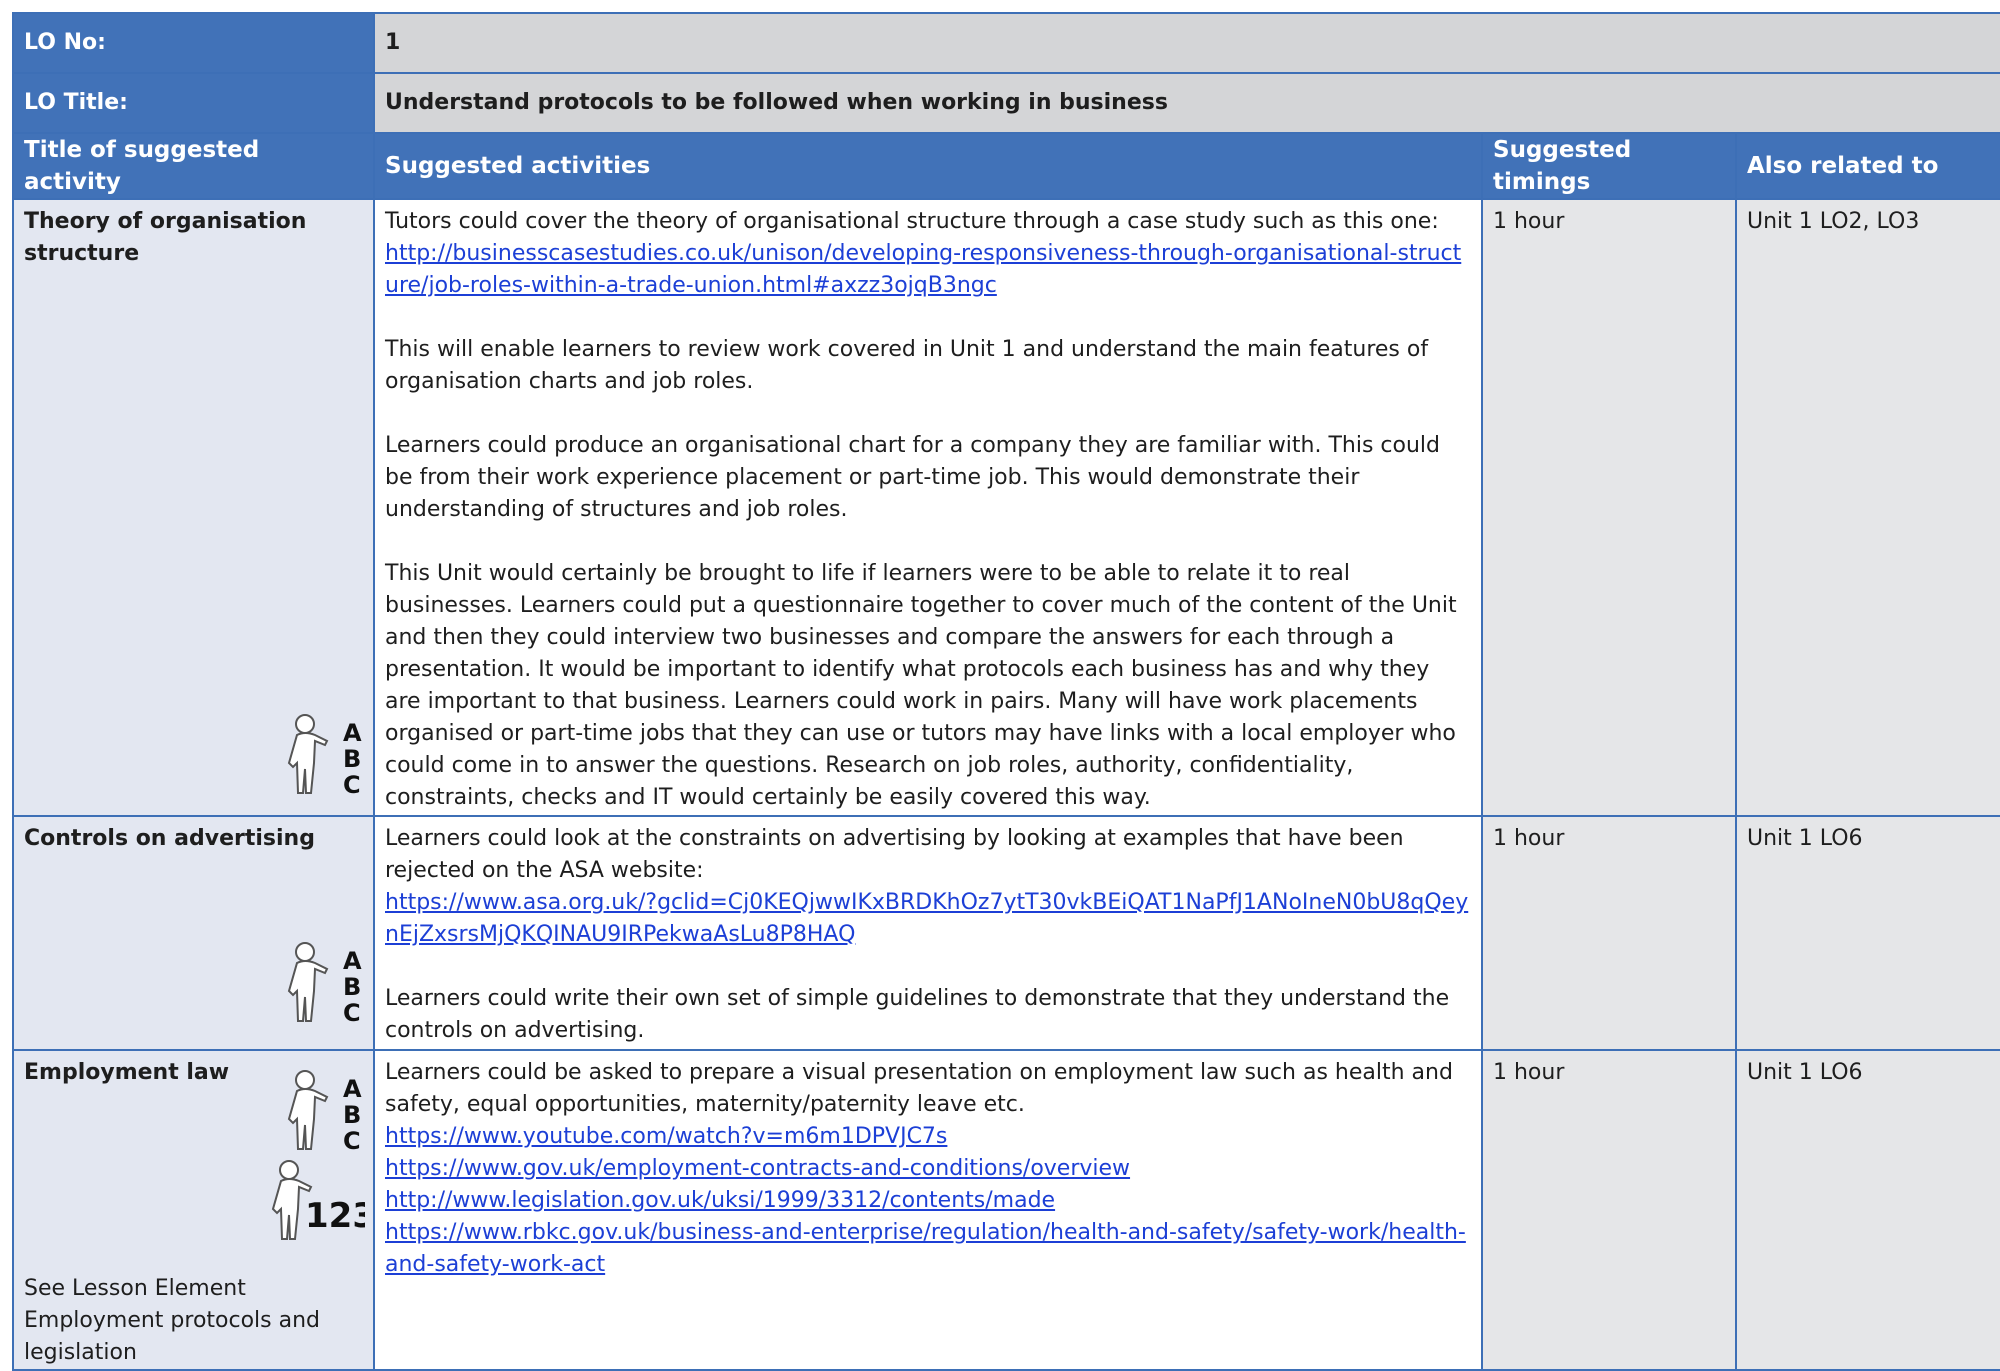 This screenshot has width=2000, height=1371. What do you see at coordinates (165, 237) in the screenshot?
I see `activity-title: Theory of organisation structure` at bounding box center [165, 237].